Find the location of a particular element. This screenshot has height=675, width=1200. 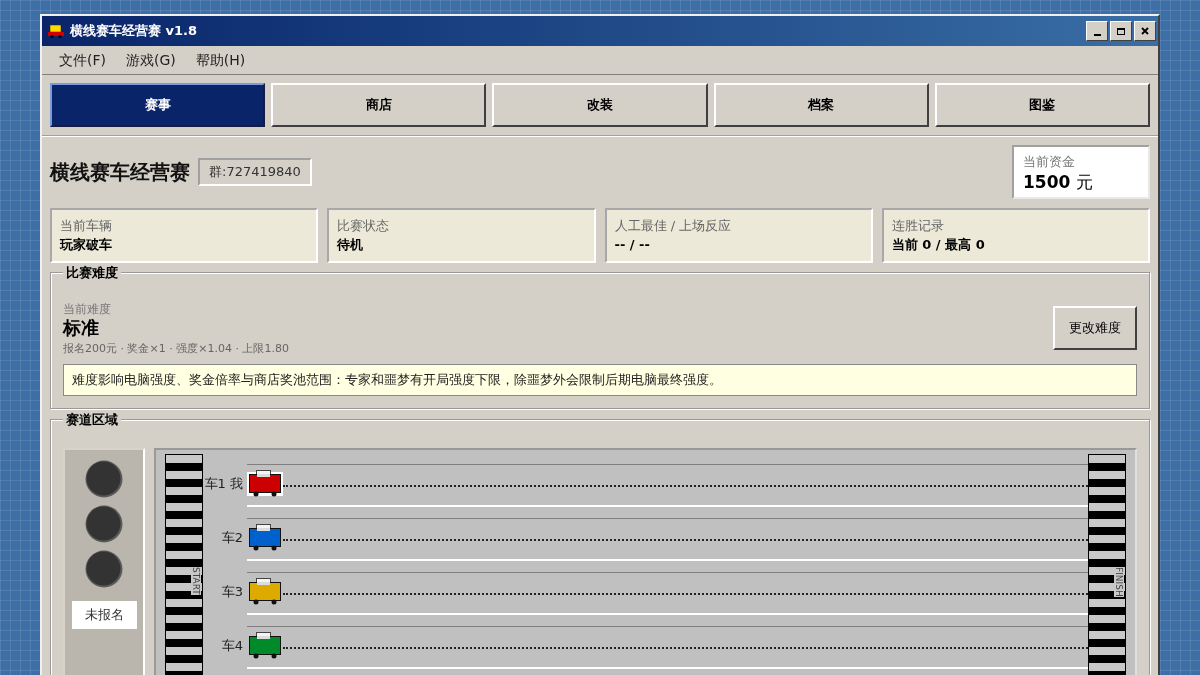

change-difficulty-button: 更改难度 is located at coordinates (1095, 328).